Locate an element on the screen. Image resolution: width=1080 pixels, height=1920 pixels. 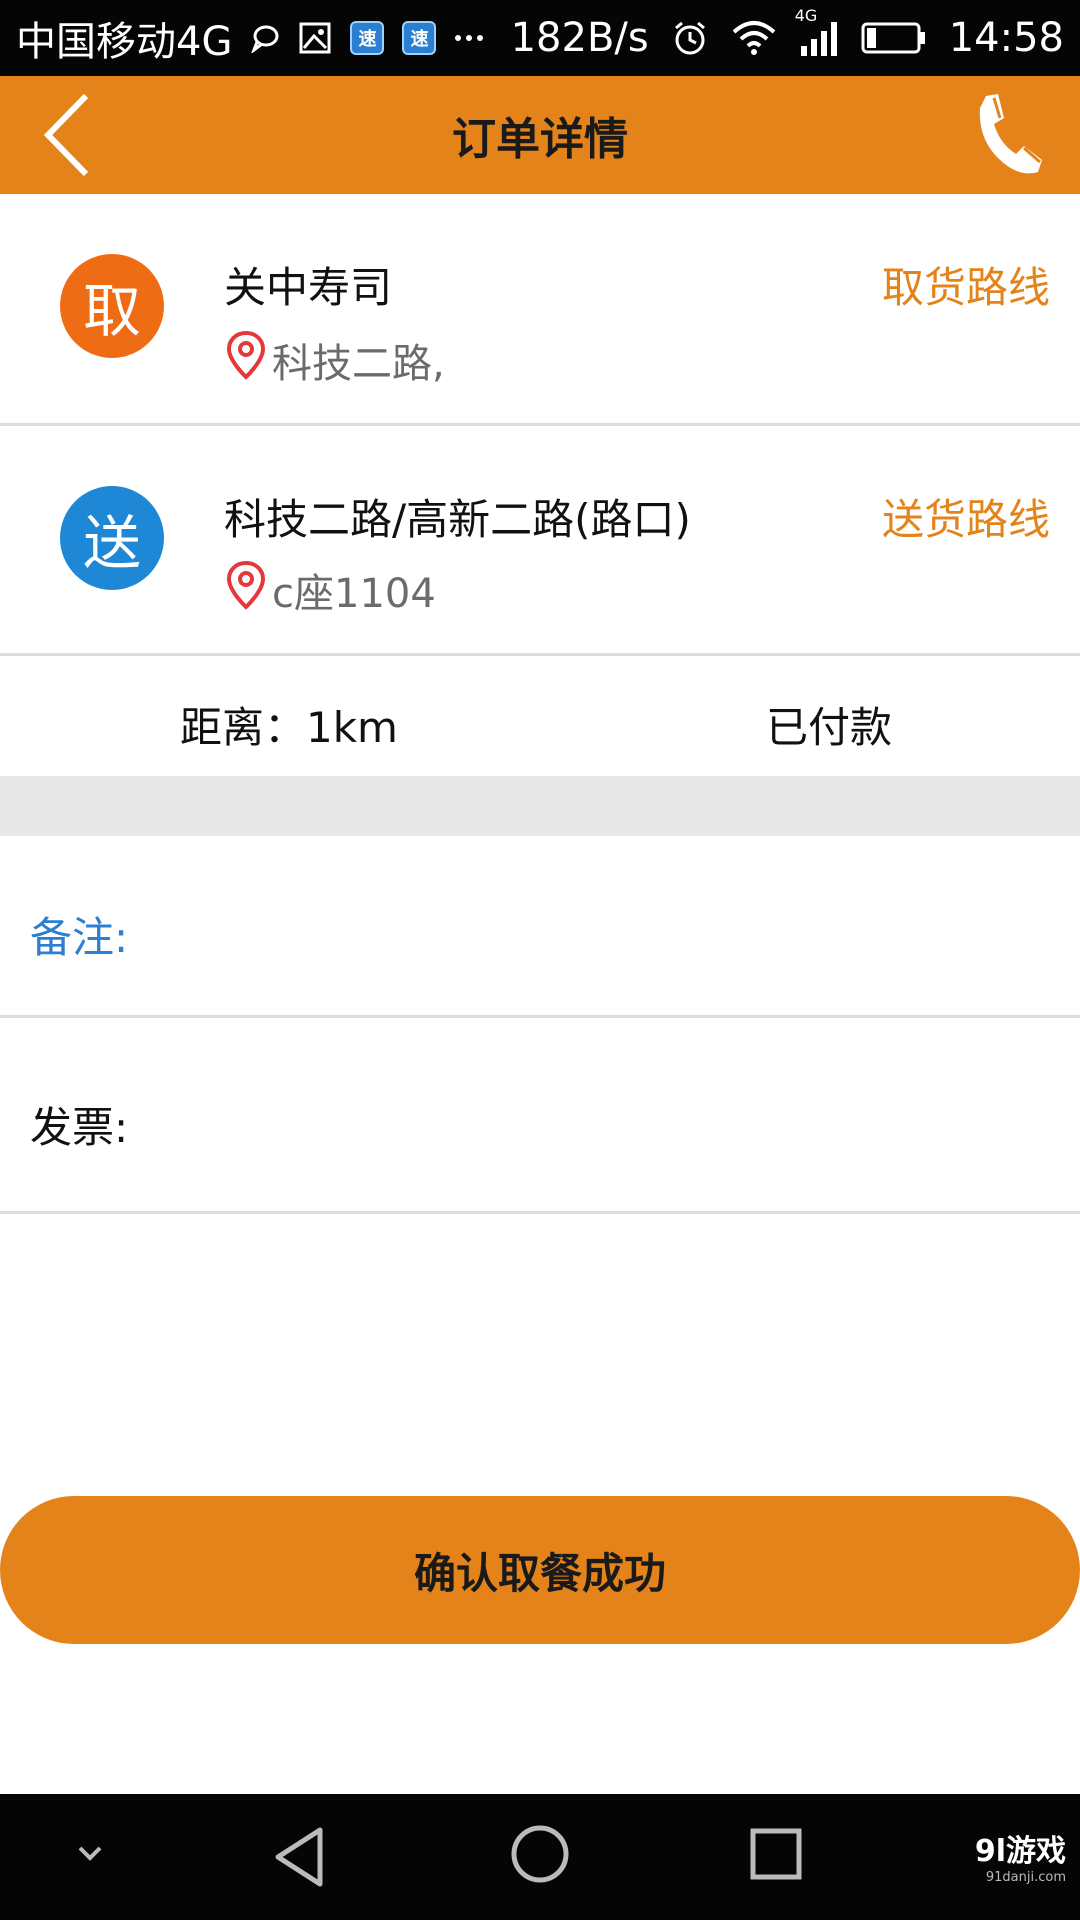
delivery-address: c座1104 is located at coordinates (354, 594).